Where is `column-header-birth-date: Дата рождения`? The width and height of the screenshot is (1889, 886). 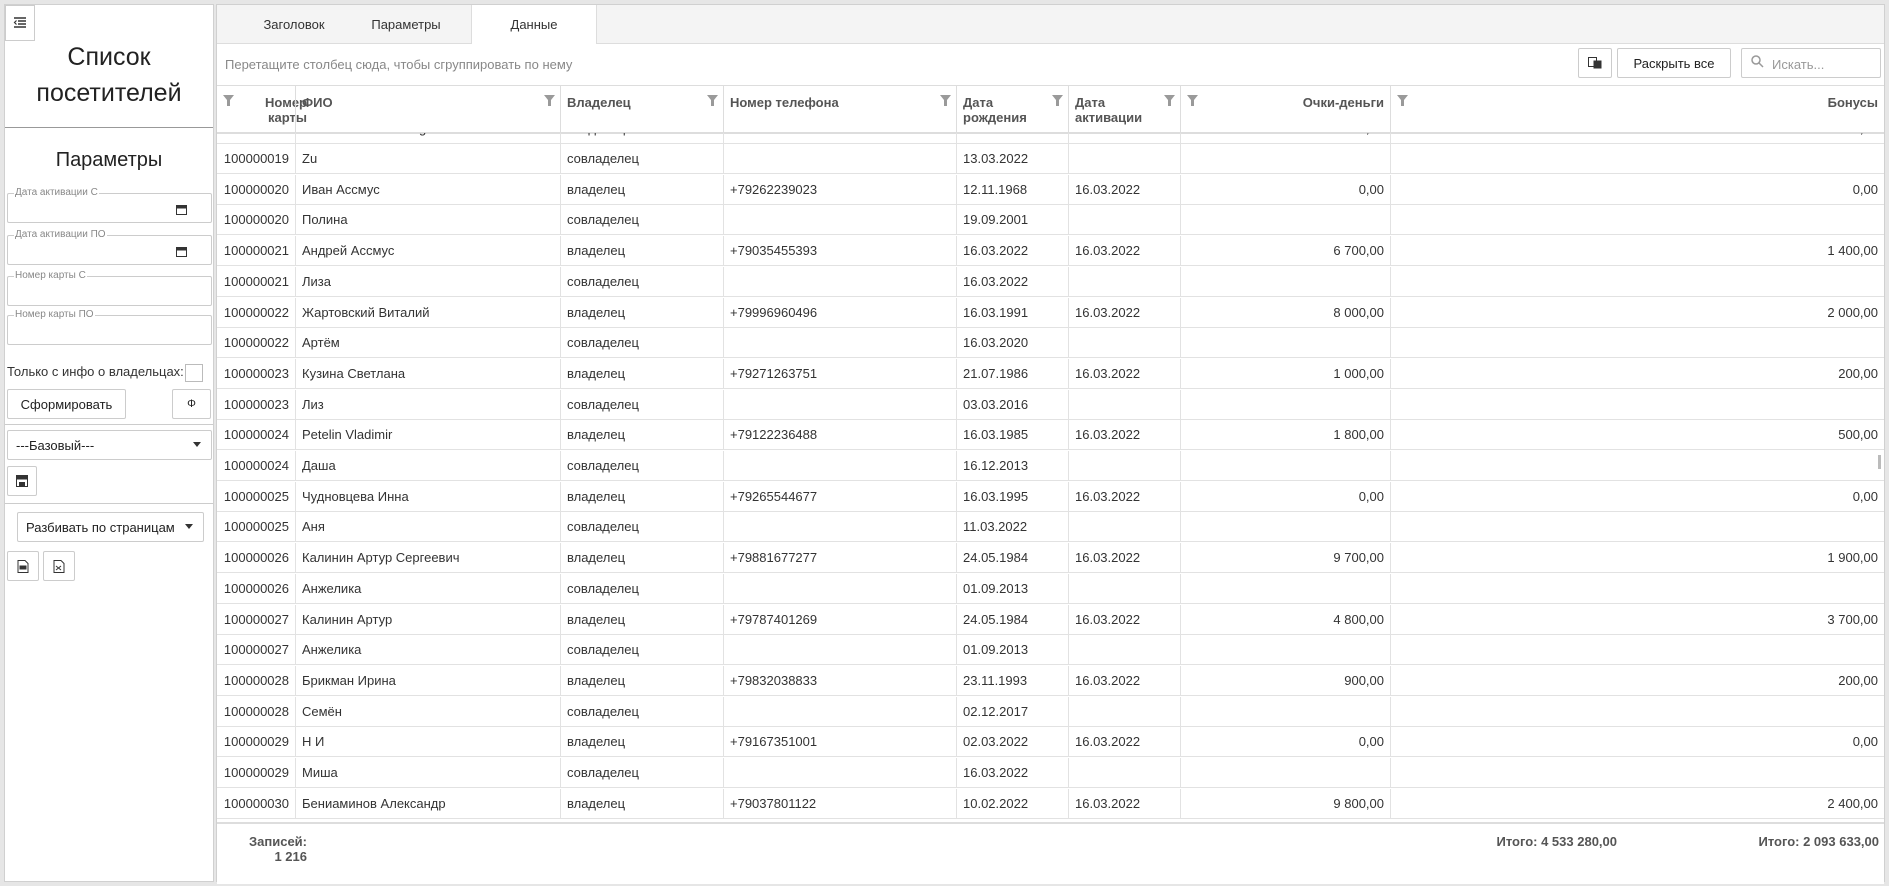
column-header-birth-date: Дата рождения is located at coordinates (1012, 109).